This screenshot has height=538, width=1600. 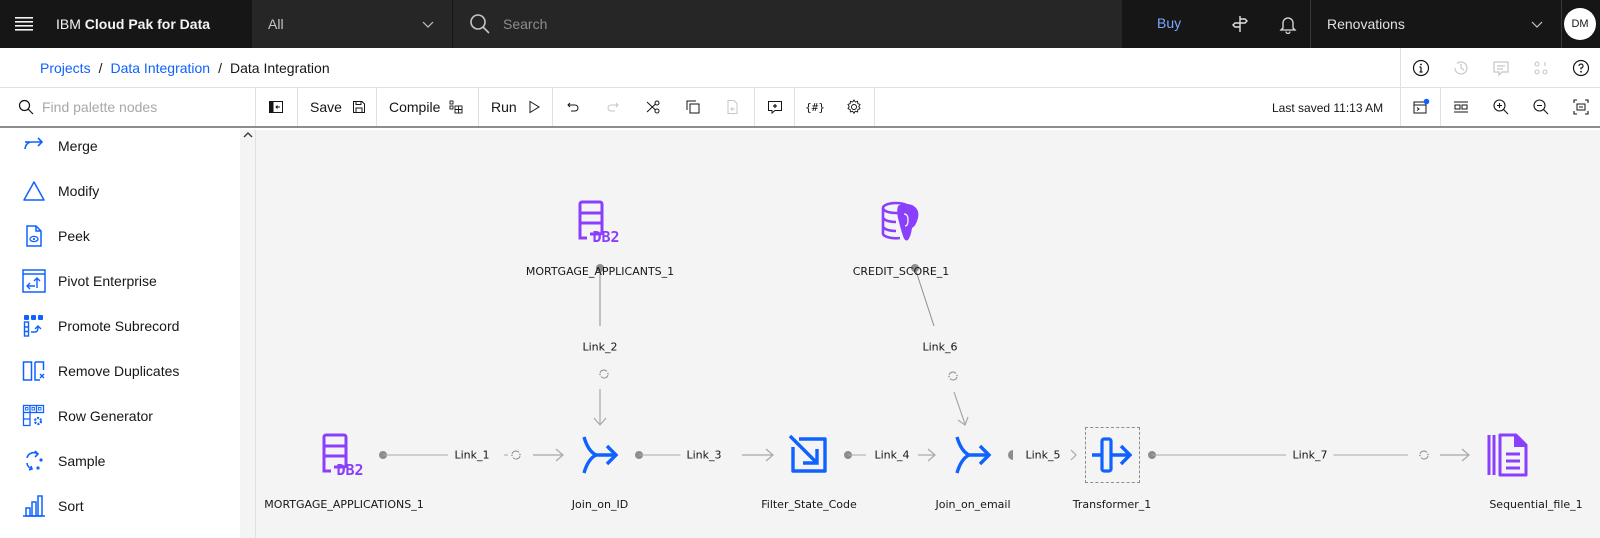 I want to click on comments-button, so click(x=1501, y=68).